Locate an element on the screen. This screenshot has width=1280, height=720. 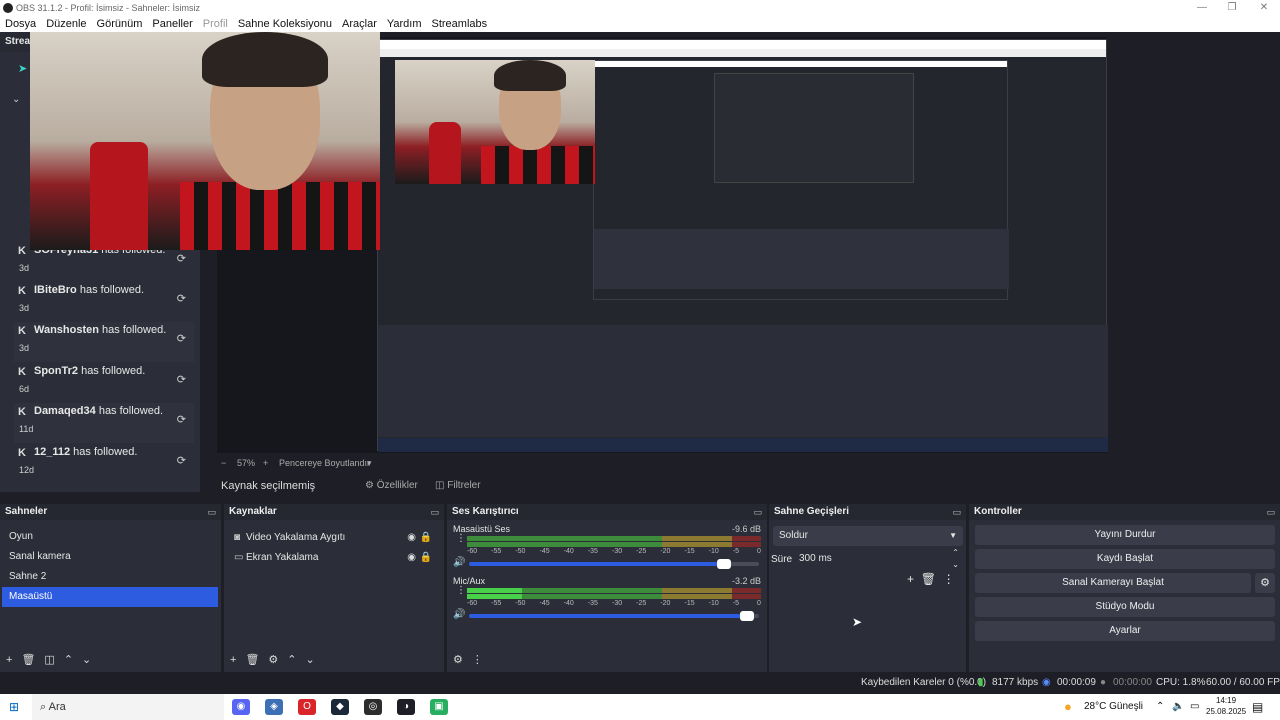
green-app-icon: ▣ is located at coordinates (439, 707).